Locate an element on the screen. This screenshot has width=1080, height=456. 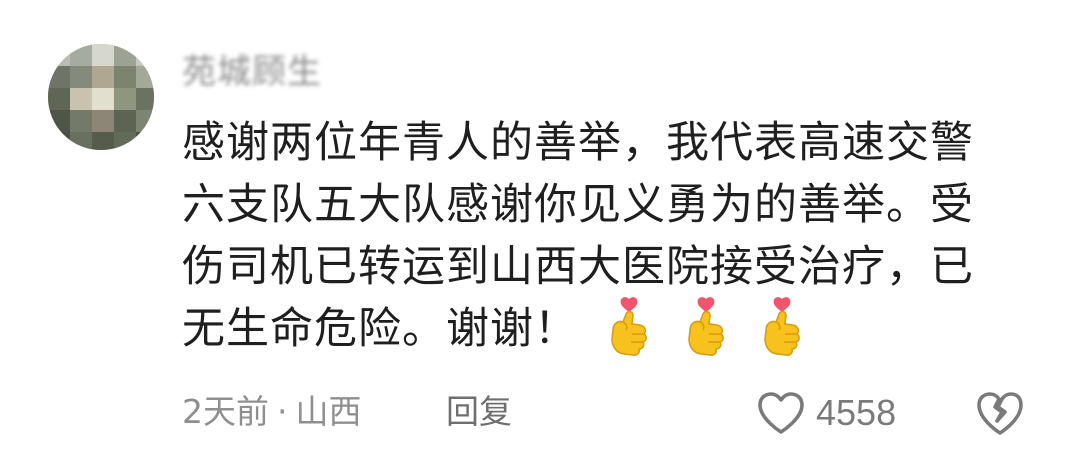
avatar is located at coordinates (101, 97).